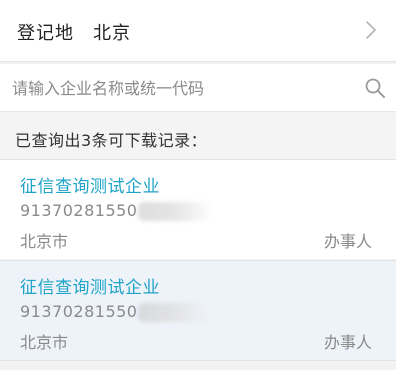 The image size is (396, 370). I want to click on registration-place-value: 北京, so click(112, 33).